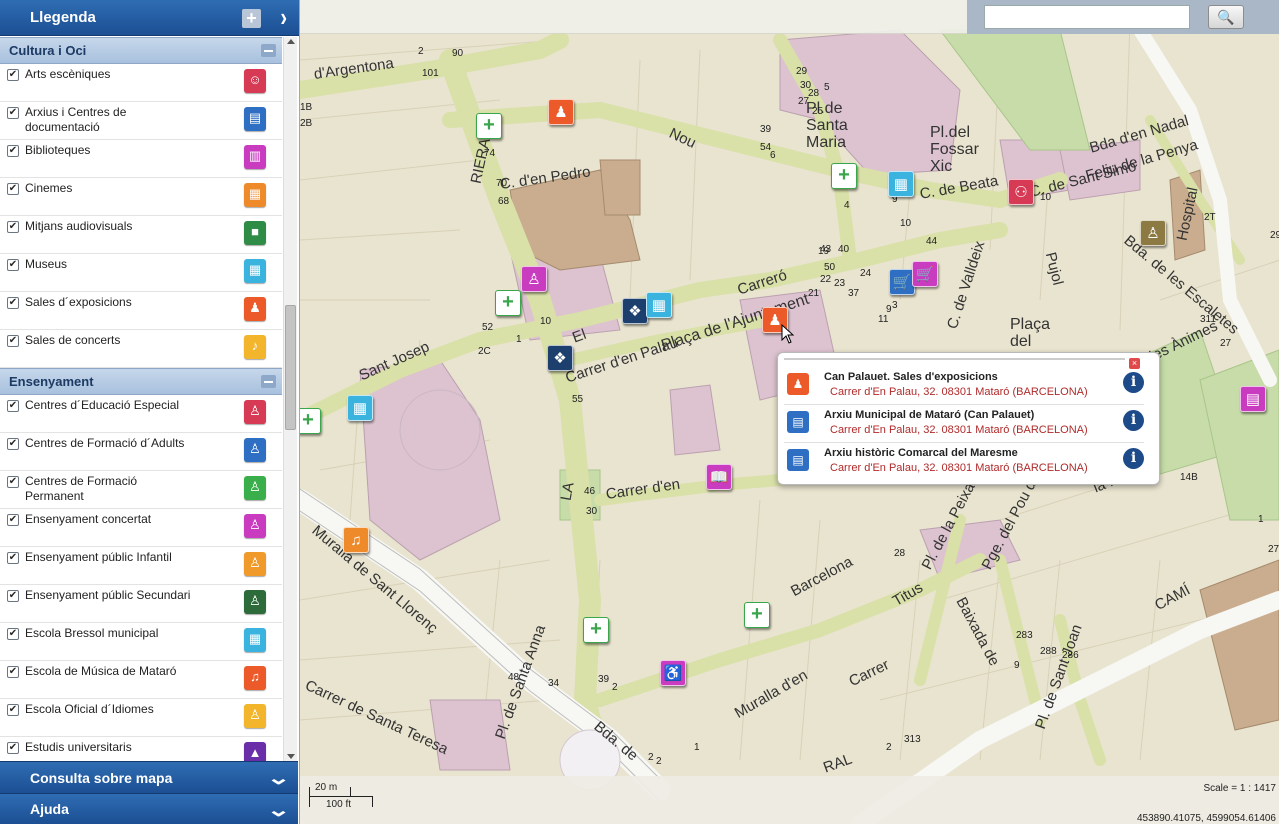 This screenshot has width=1279, height=824. Describe the element at coordinates (141, 159) in the screenshot. I see `legend-item: ✔ Biblioteques ▥` at that location.